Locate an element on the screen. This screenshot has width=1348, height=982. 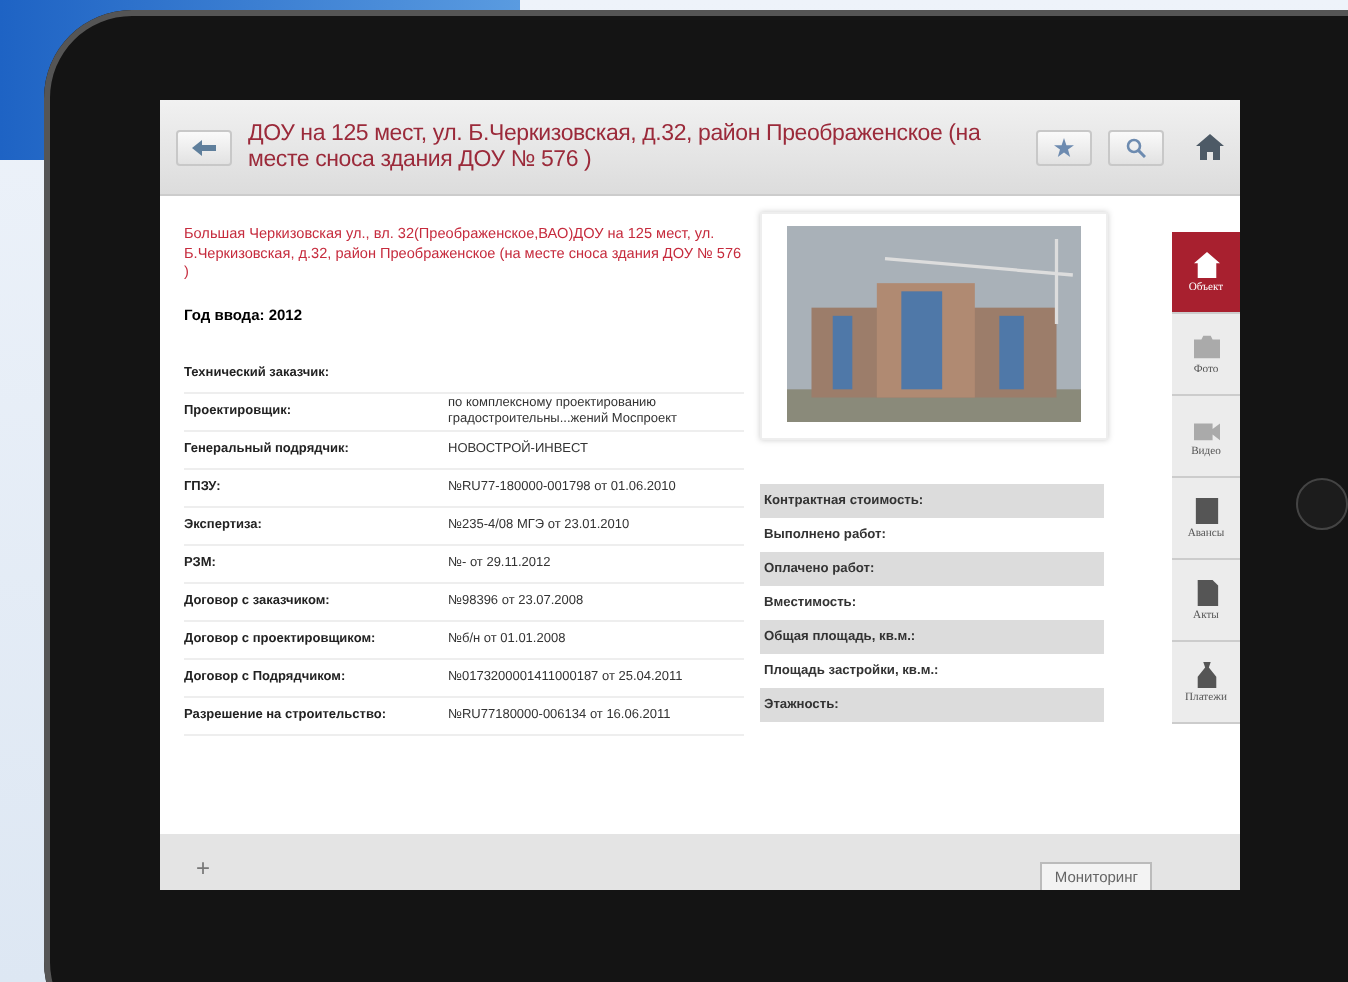
page-title: ДОУ на 125 мест, ул. Б.Черкизовская, д.32, район Преображенское (на месте сноса здания ДОУ № 576 ) is located at coordinates (615, 147).